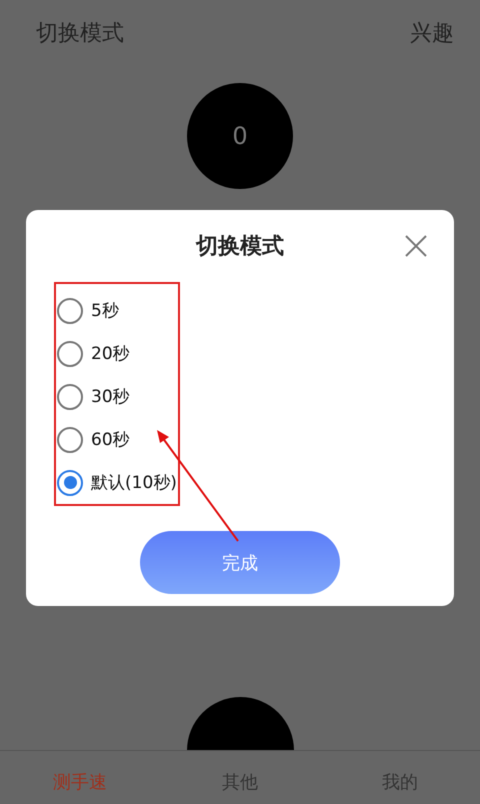 The width and height of the screenshot is (480, 804). What do you see at coordinates (240, 136) in the screenshot?
I see `tap-counter: 0` at bounding box center [240, 136].